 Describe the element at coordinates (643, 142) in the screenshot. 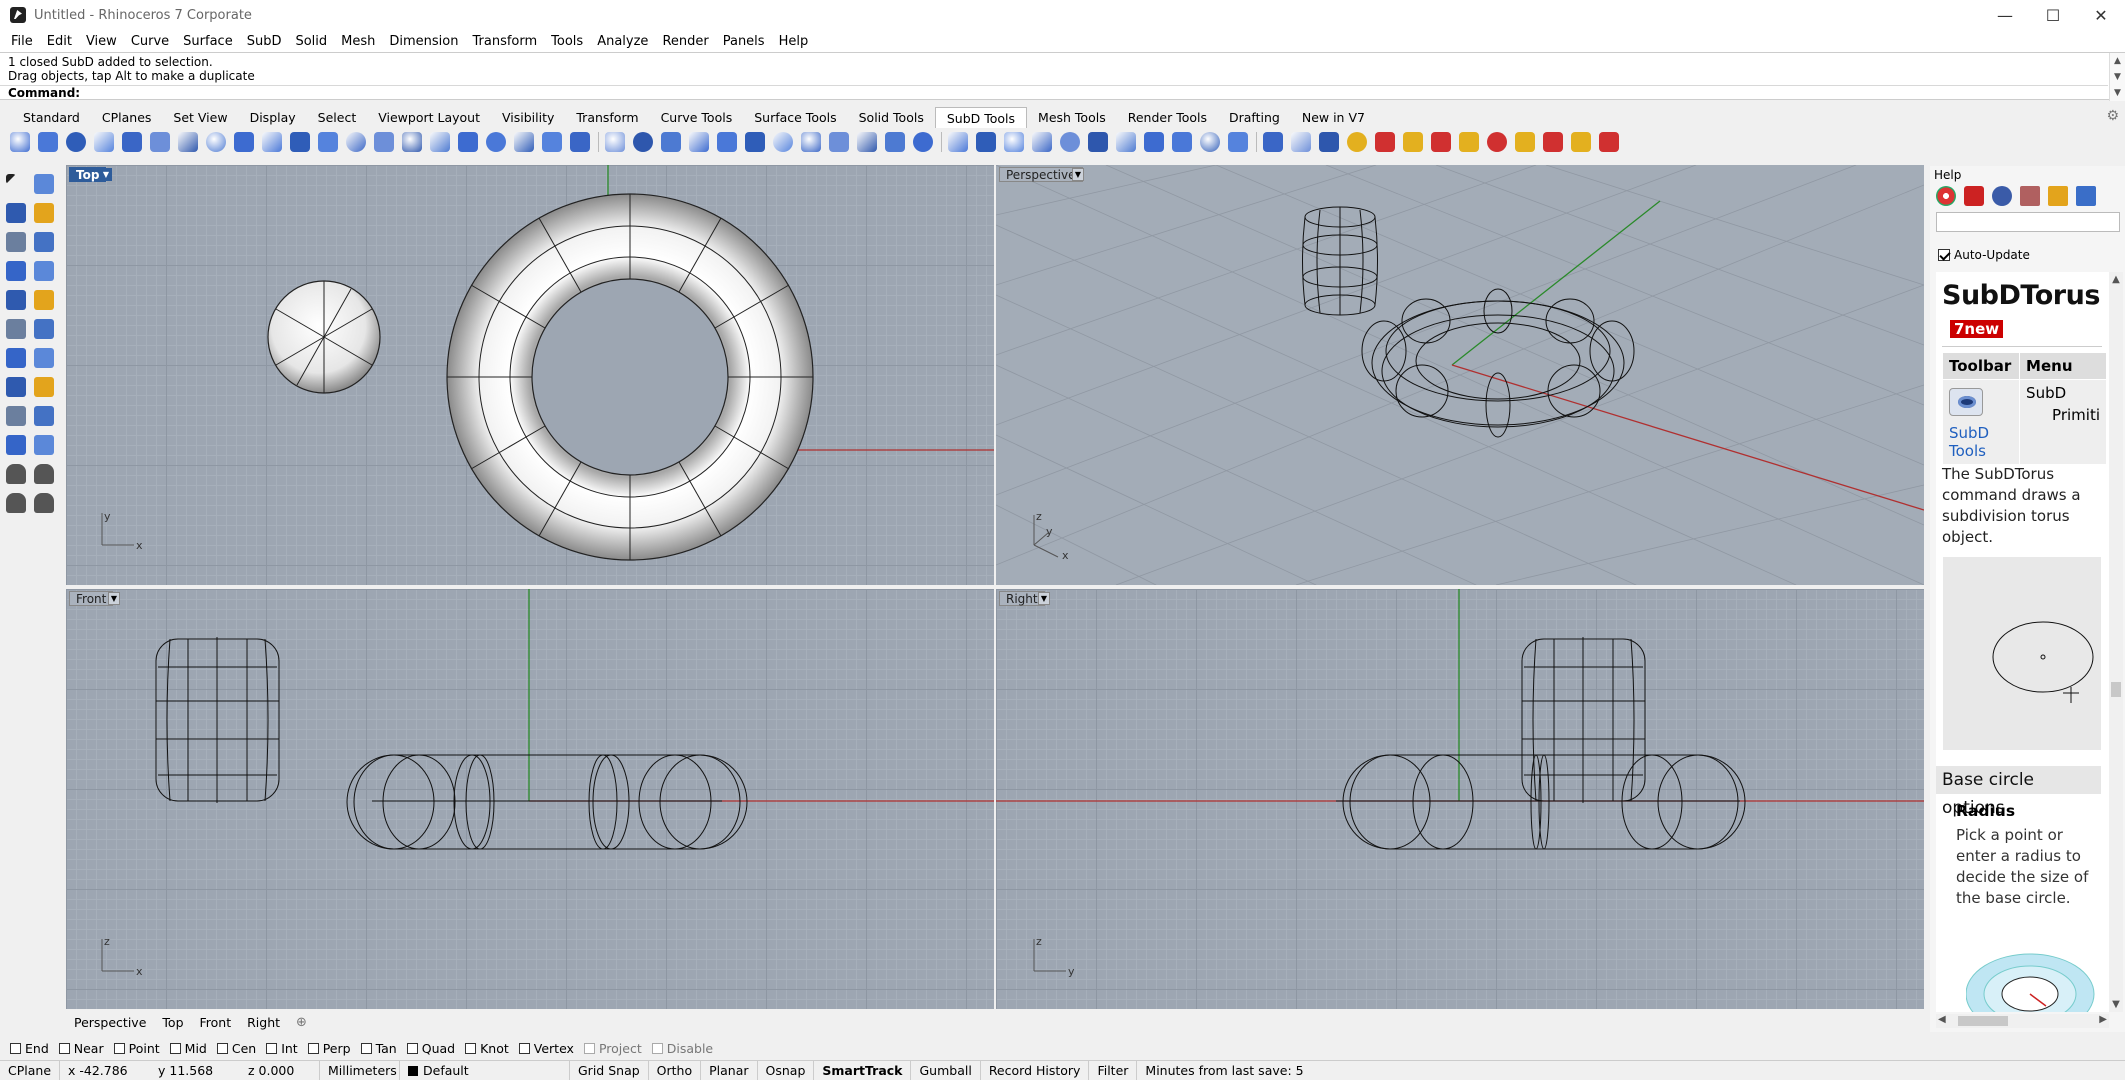

I see `subd-weld-icon` at that location.